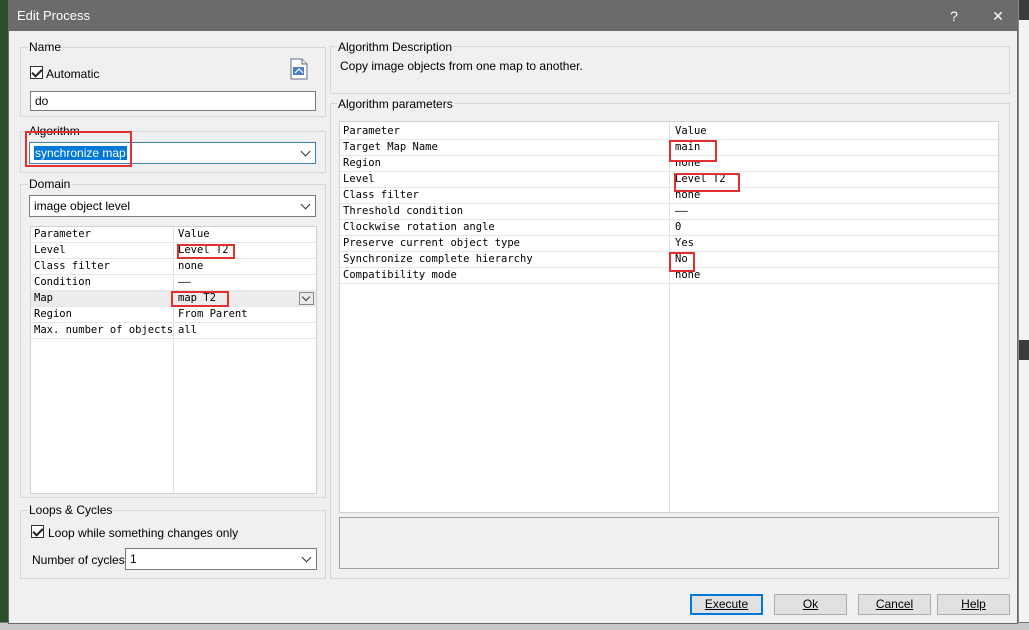 This screenshot has width=1029, height=630. I want to click on algorithm-select: synchronize map, so click(172, 153).